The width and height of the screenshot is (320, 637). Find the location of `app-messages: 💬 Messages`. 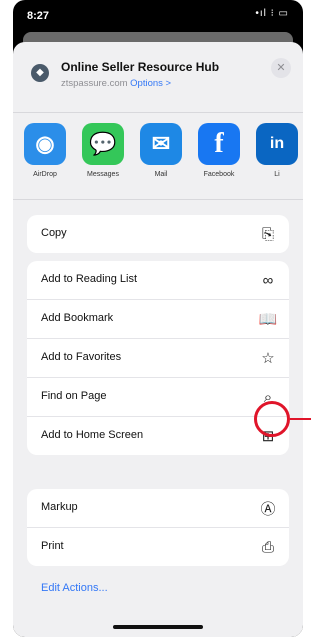

app-messages: 💬 Messages is located at coordinates (103, 150).